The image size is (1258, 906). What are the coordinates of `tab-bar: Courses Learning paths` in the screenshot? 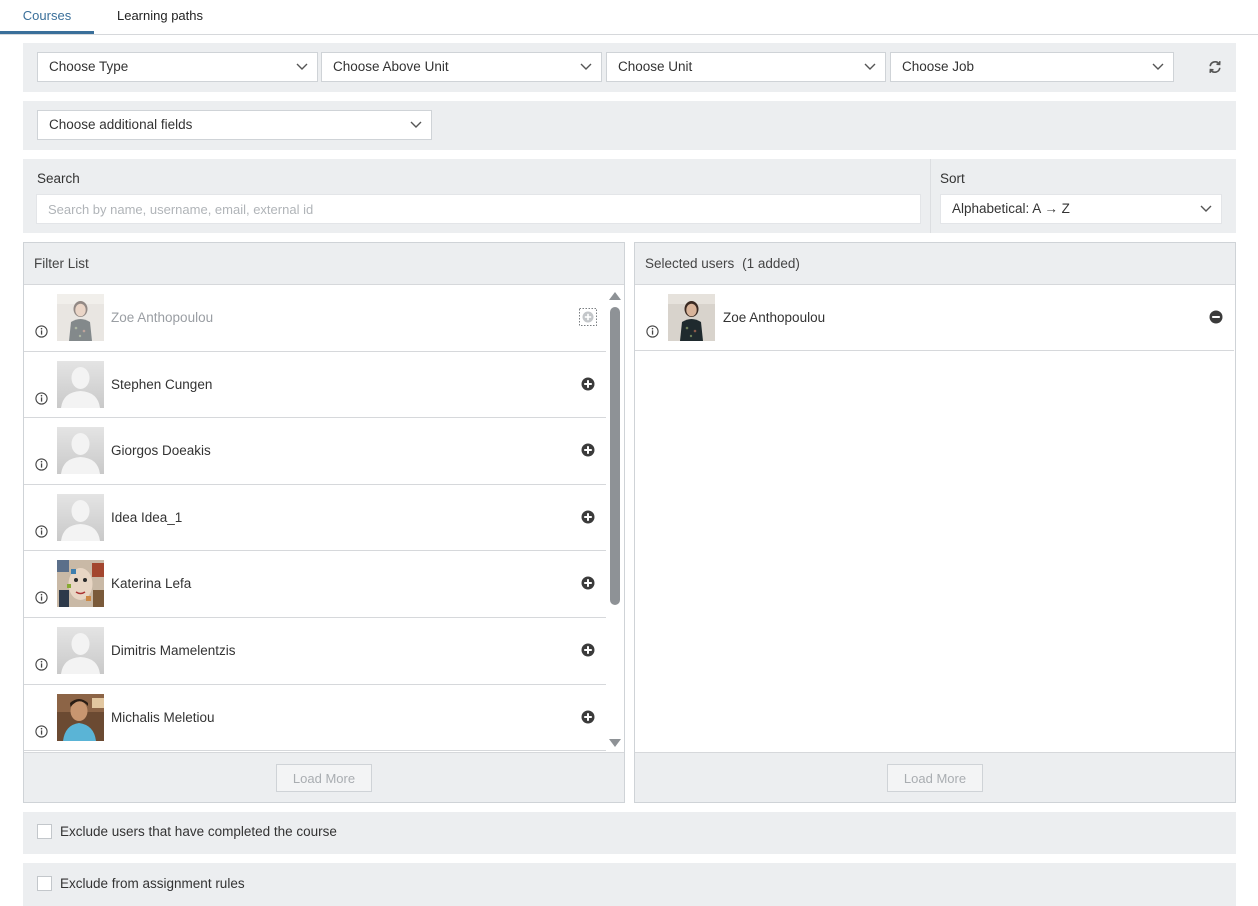 It's located at (629, 17).